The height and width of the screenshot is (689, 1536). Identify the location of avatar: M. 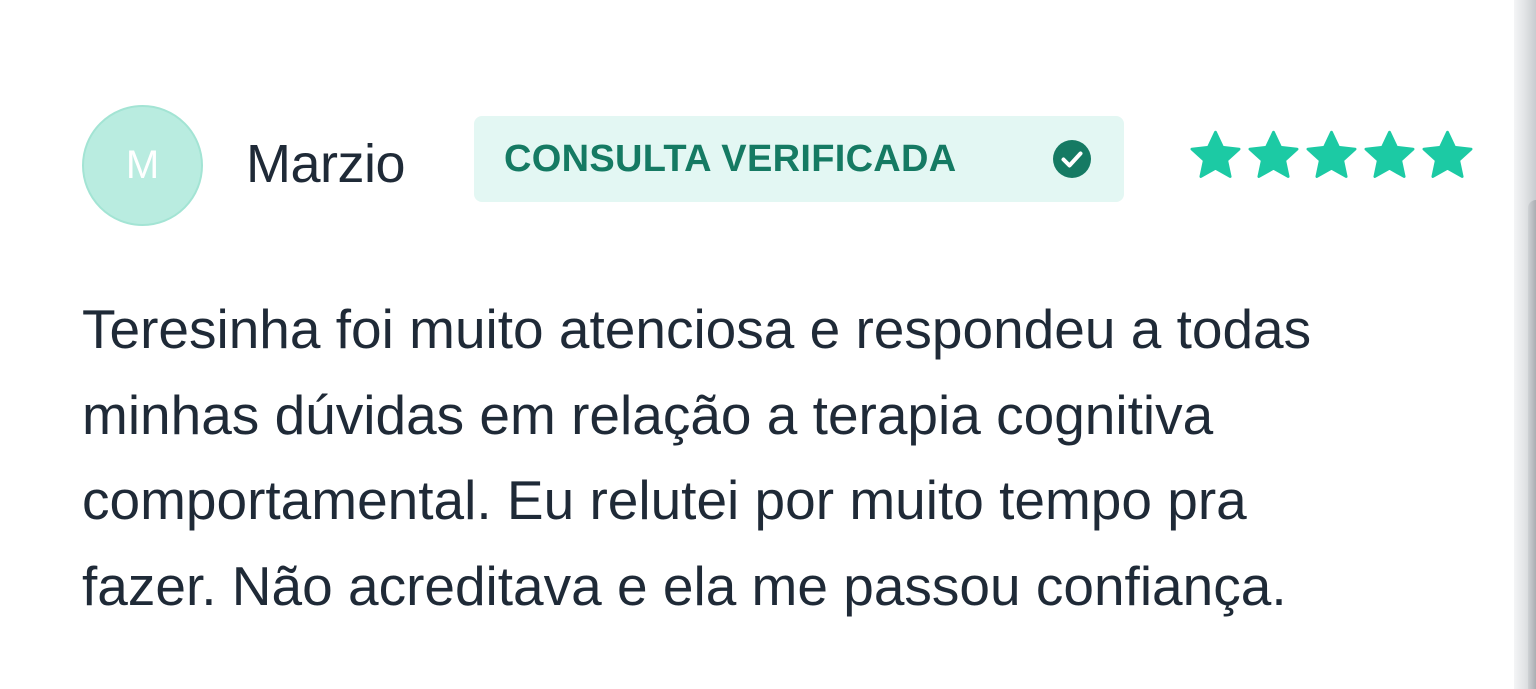
(142, 165).